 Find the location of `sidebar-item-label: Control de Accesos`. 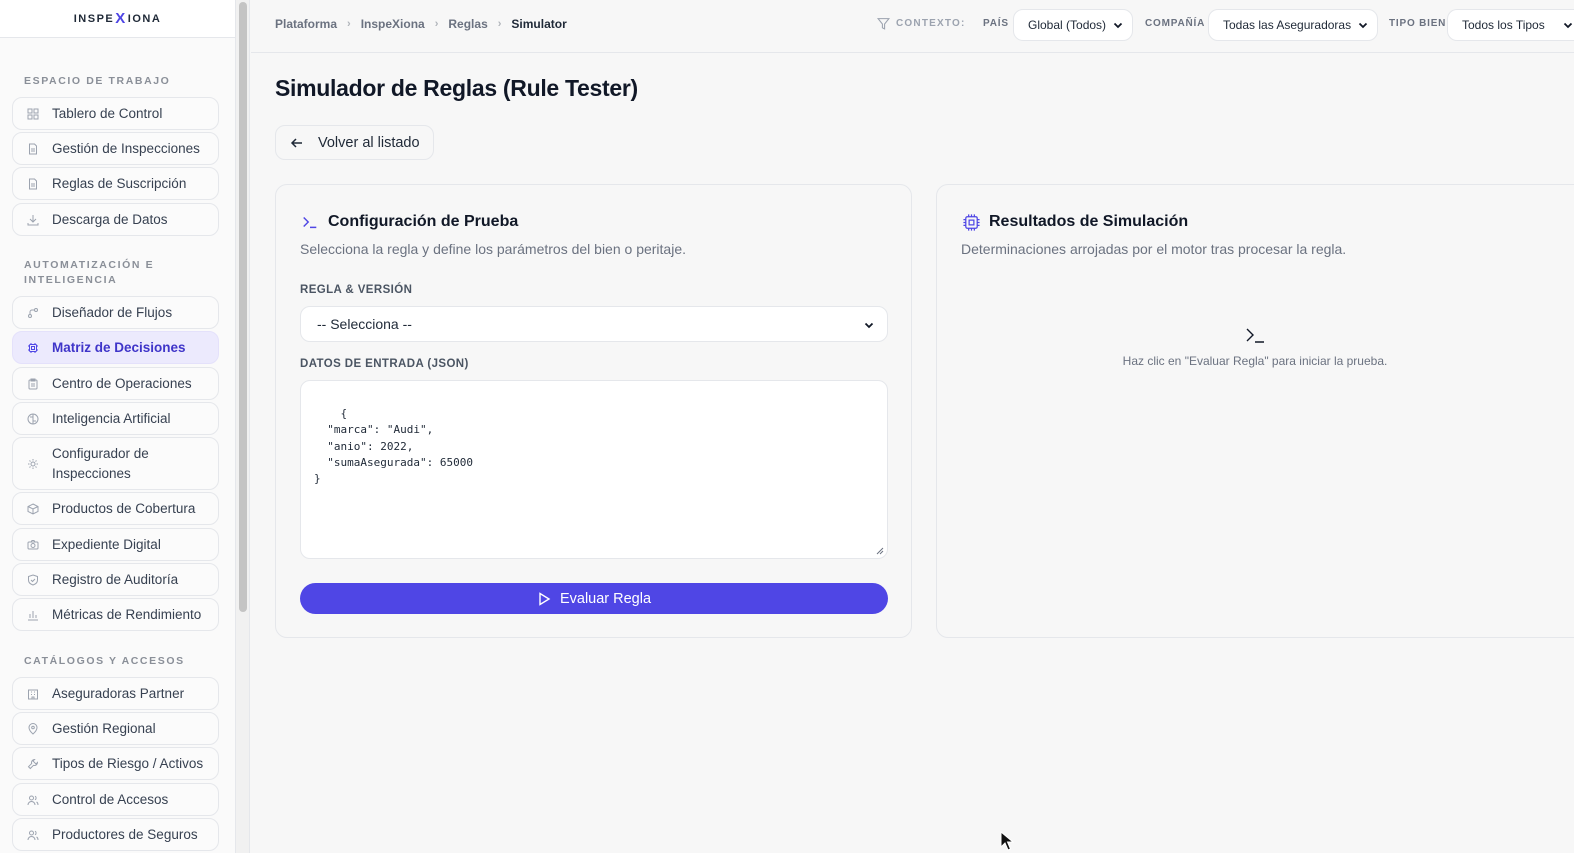

sidebar-item-label: Control de Accesos is located at coordinates (110, 799).